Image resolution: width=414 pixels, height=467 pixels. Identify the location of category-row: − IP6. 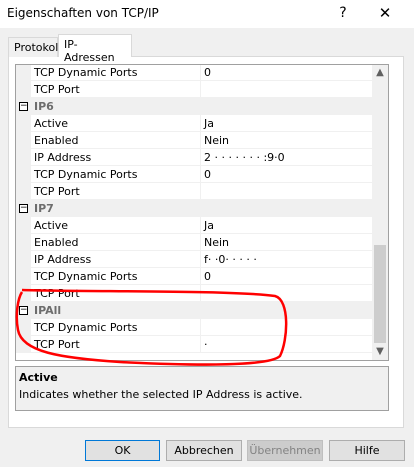
(194, 106).